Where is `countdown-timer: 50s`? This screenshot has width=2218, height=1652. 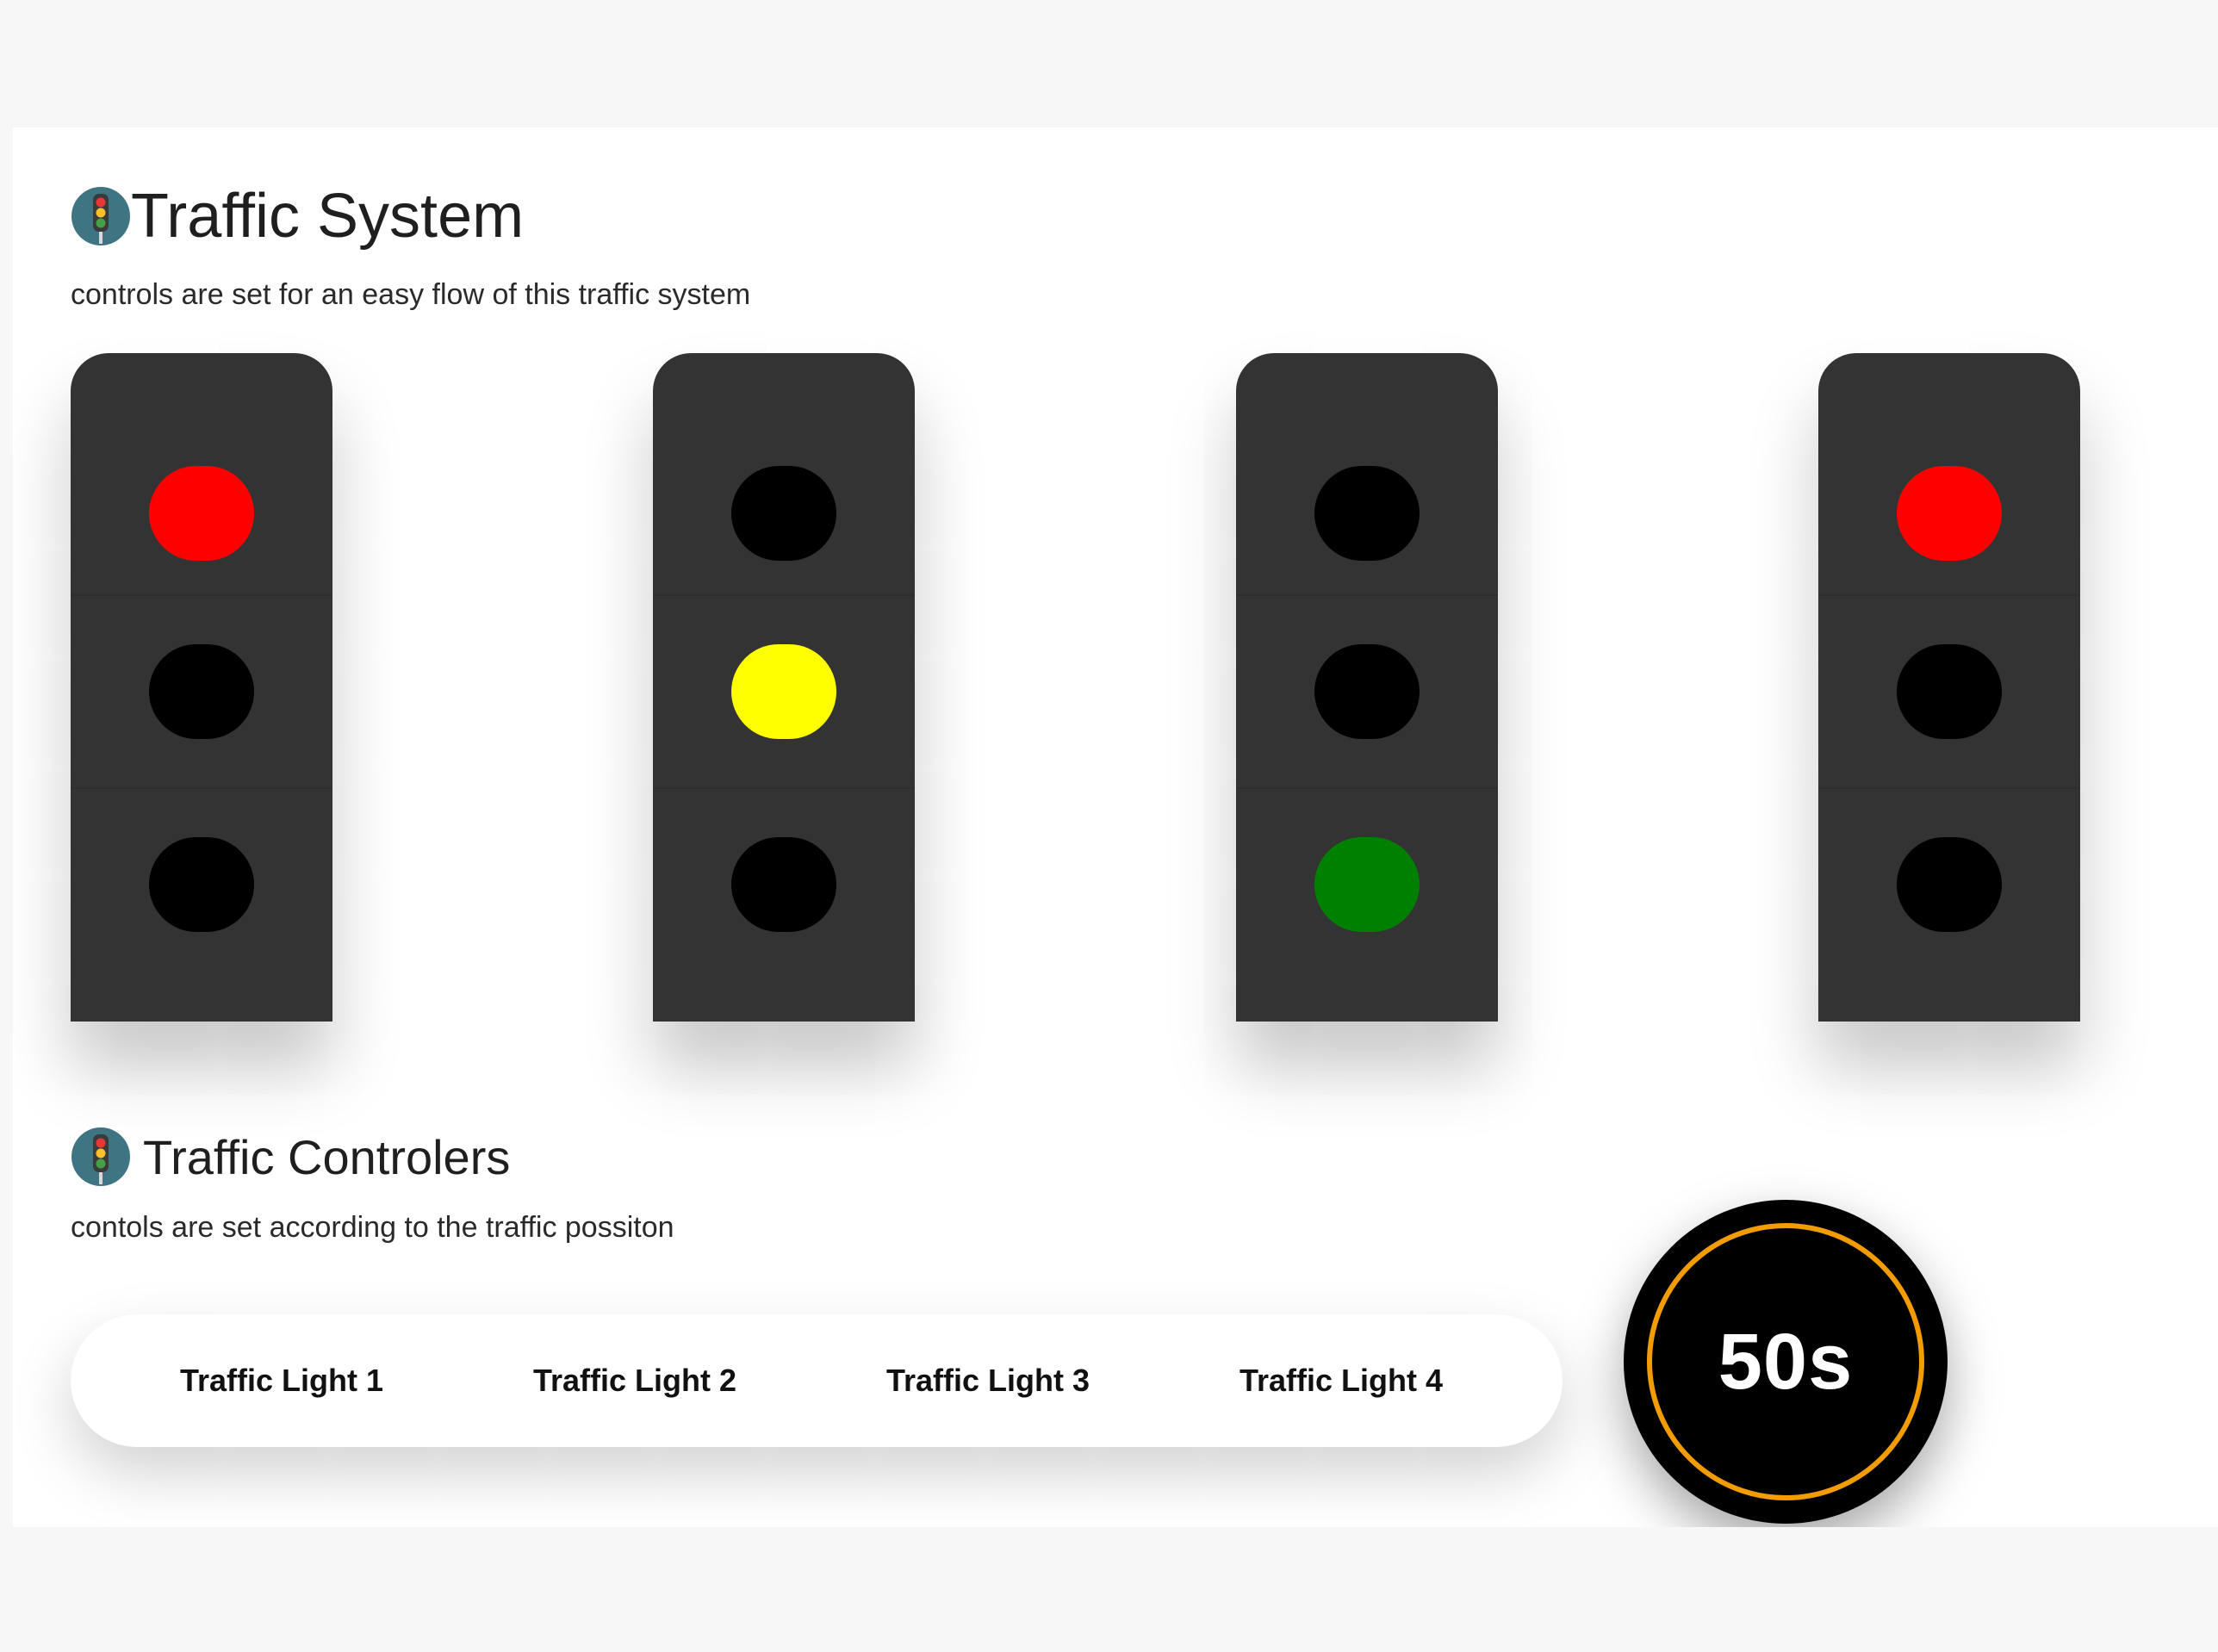 countdown-timer: 50s is located at coordinates (1786, 1362).